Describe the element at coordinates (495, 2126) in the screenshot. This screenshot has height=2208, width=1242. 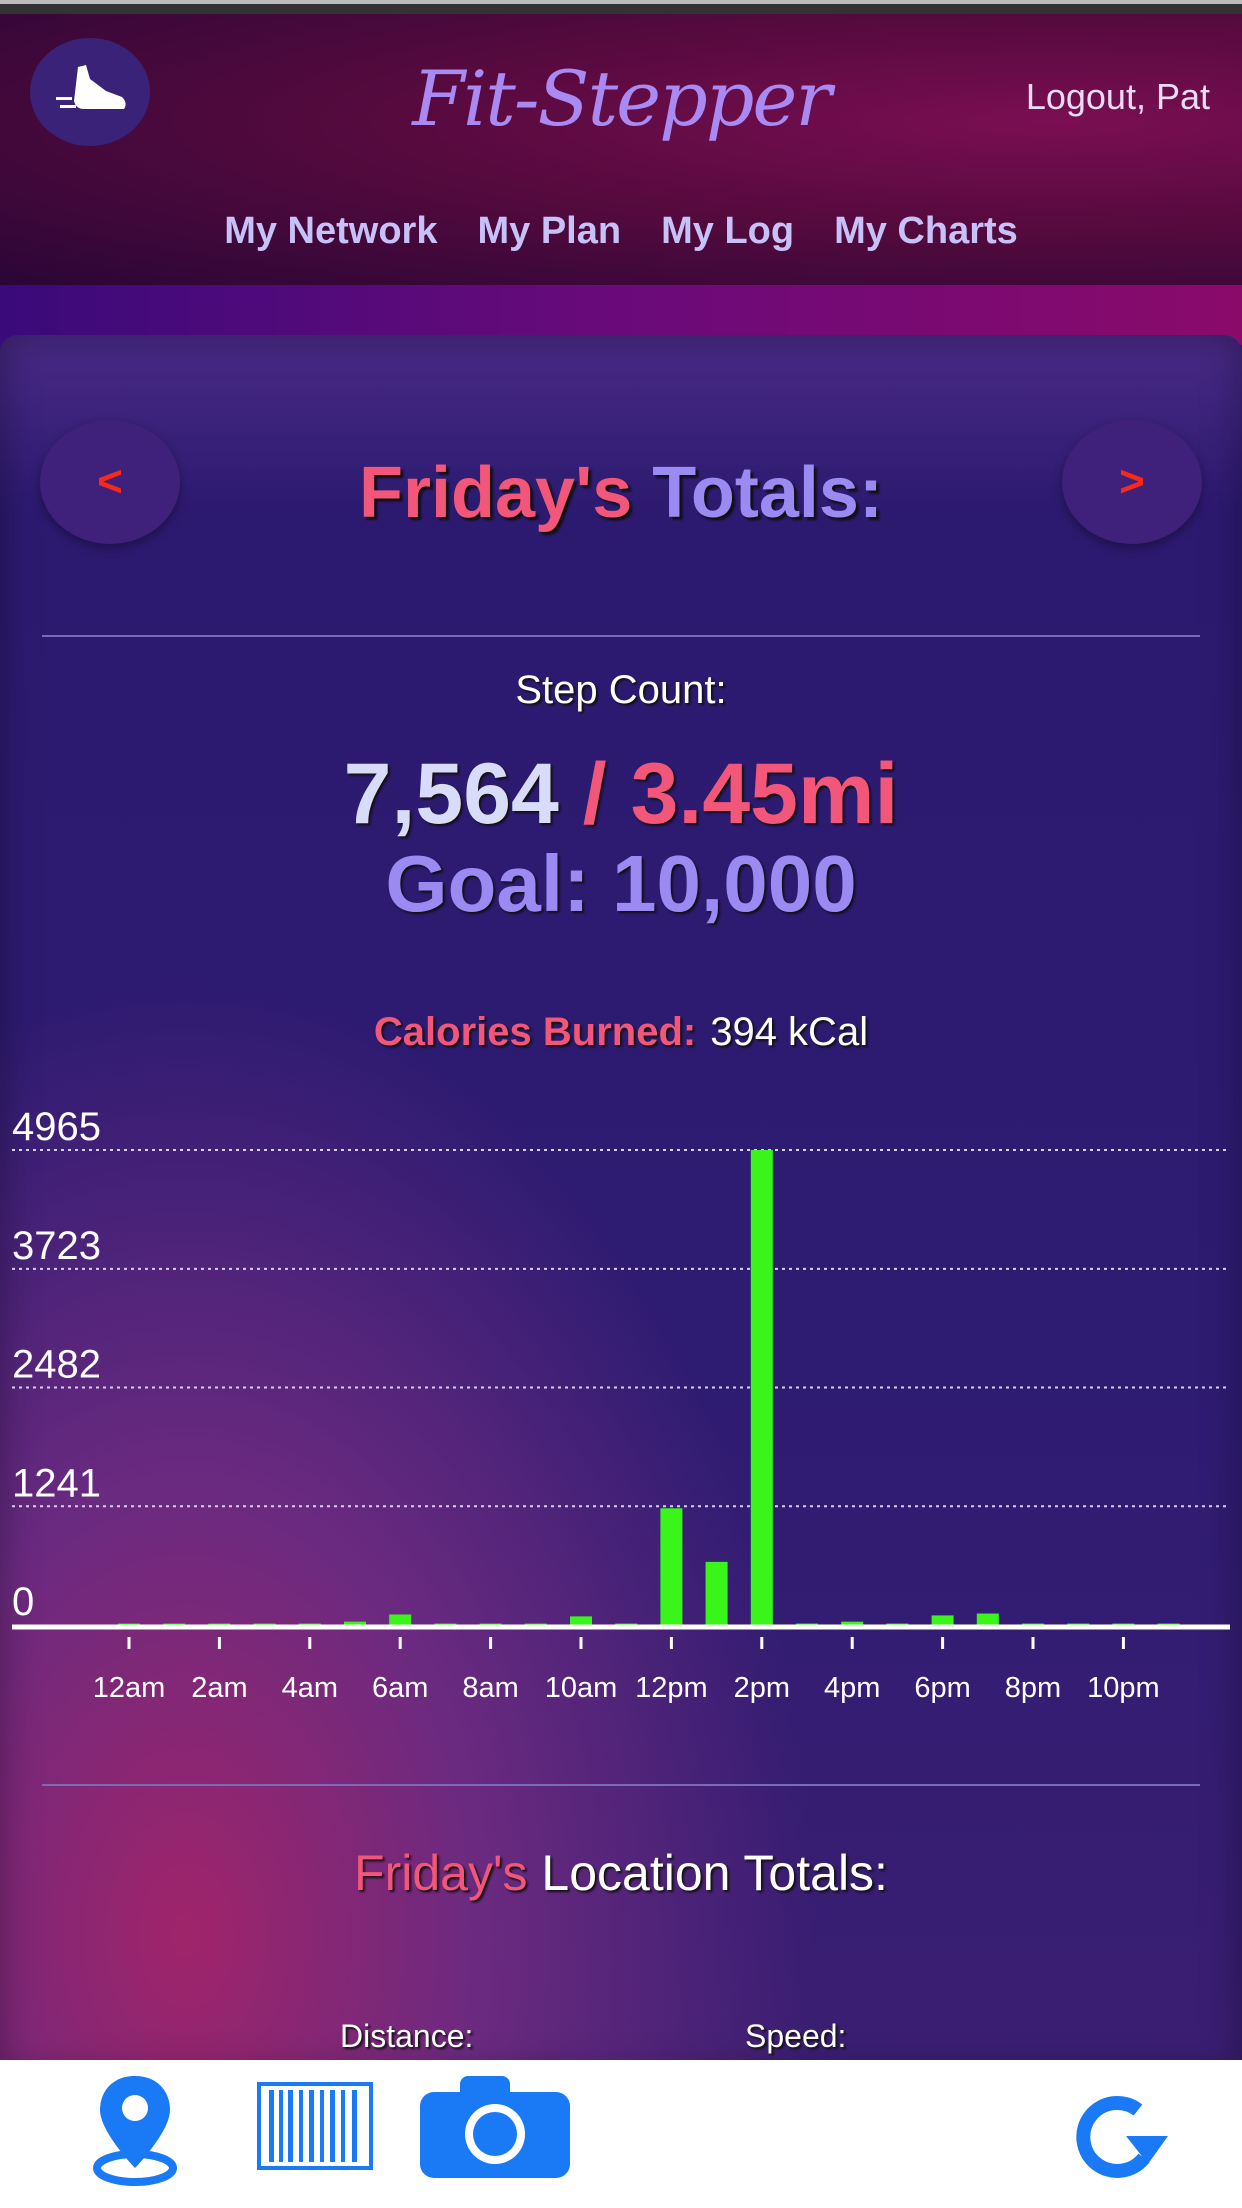
I see `camera-icon` at that location.